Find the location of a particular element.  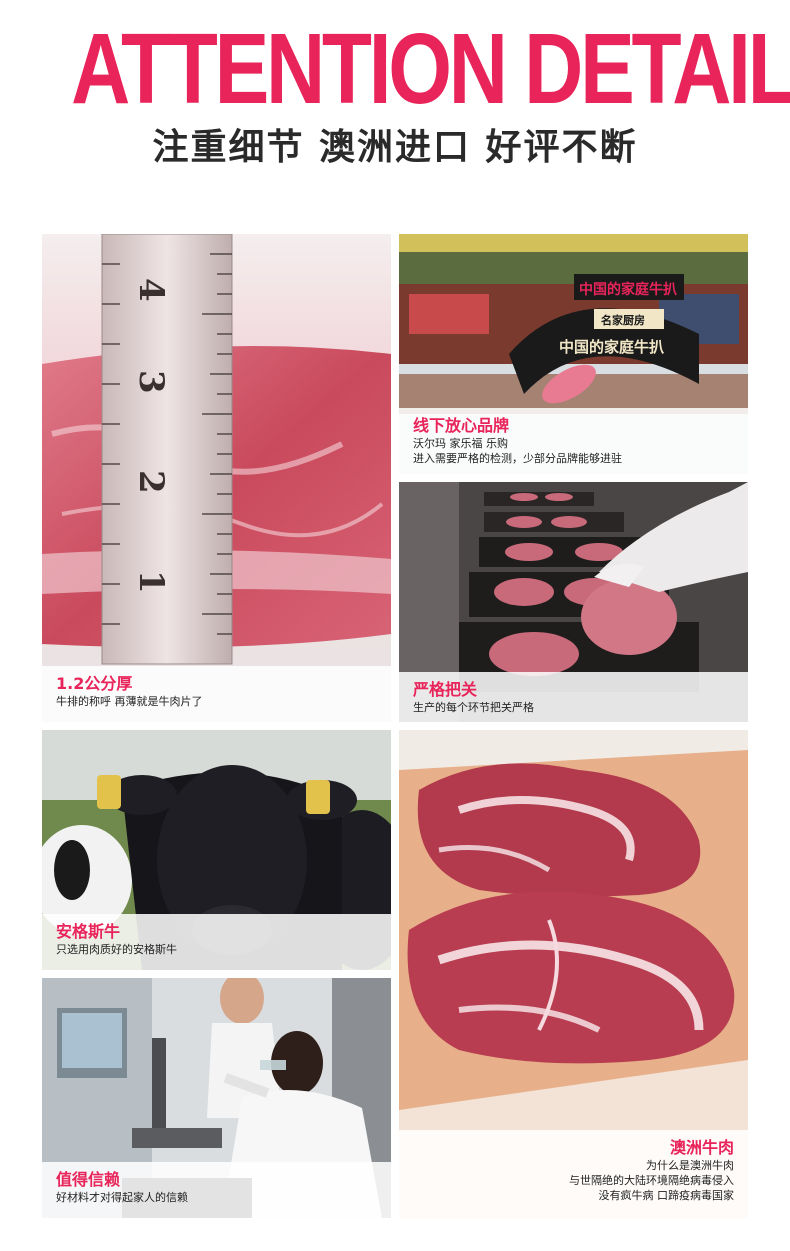

sign-text-mid: 中国的家庭牛扒 is located at coordinates (612, 347).